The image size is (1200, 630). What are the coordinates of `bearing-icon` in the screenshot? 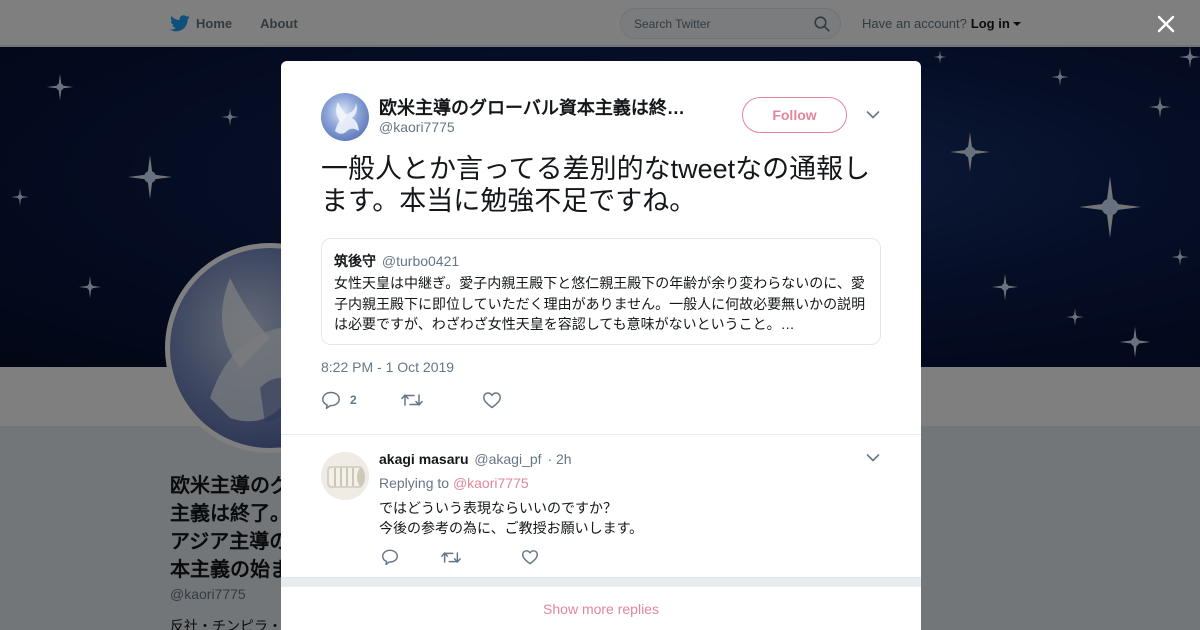 It's located at (345, 476).